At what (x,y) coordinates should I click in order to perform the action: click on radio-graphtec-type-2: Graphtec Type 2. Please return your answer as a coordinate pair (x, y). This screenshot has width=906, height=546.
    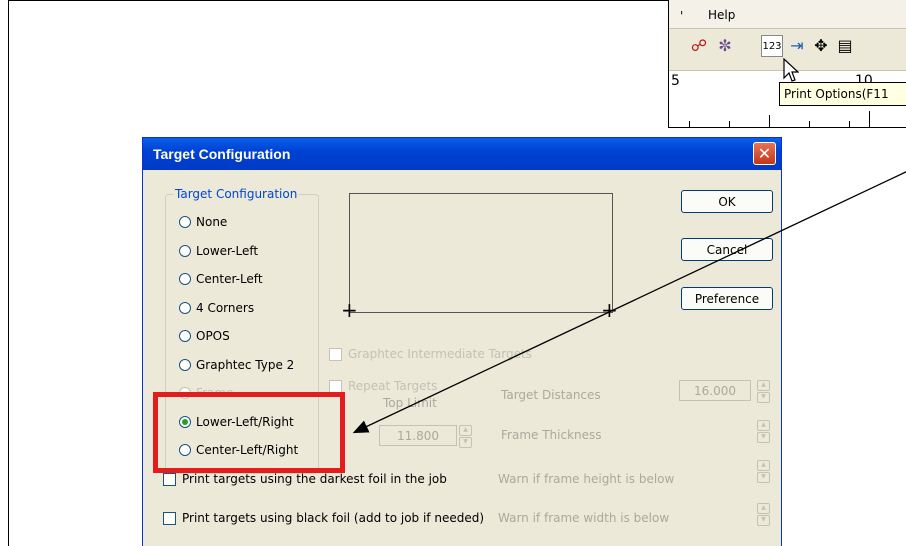
    Looking at the image, I should click on (236, 365).